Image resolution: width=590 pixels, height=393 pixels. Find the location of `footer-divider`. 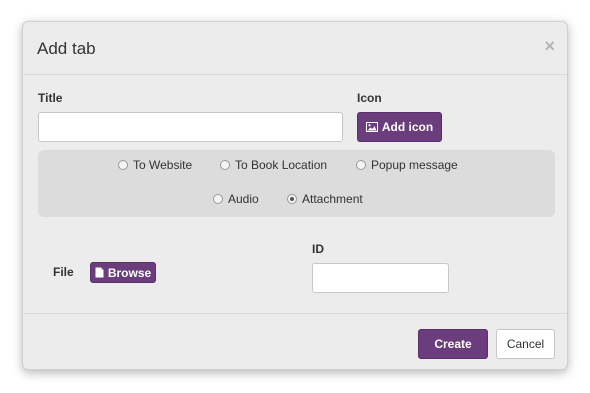

footer-divider is located at coordinates (295, 313).